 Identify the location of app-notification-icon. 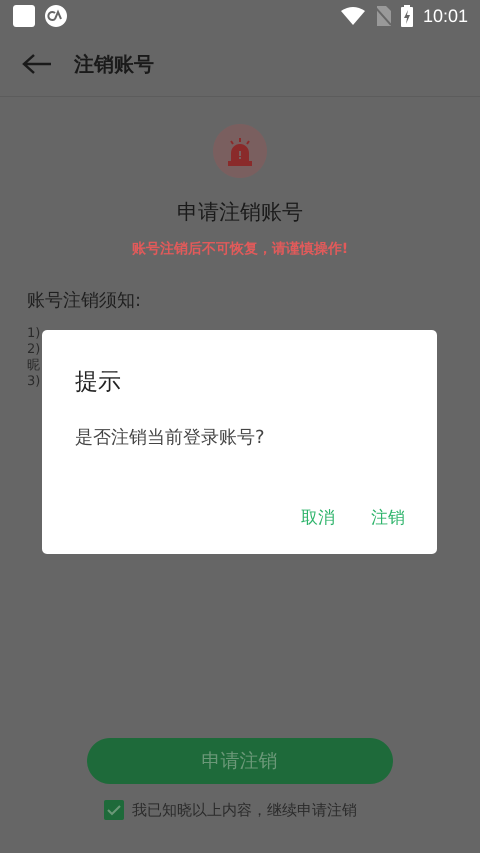
(56, 16).